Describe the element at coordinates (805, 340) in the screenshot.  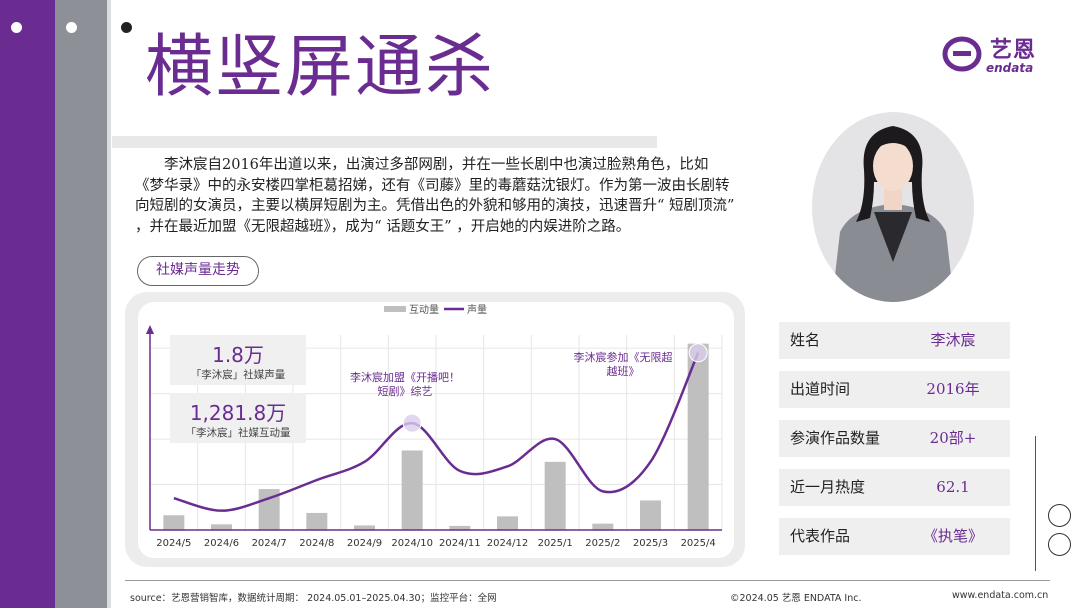
I see `info-label: 姓名` at that location.